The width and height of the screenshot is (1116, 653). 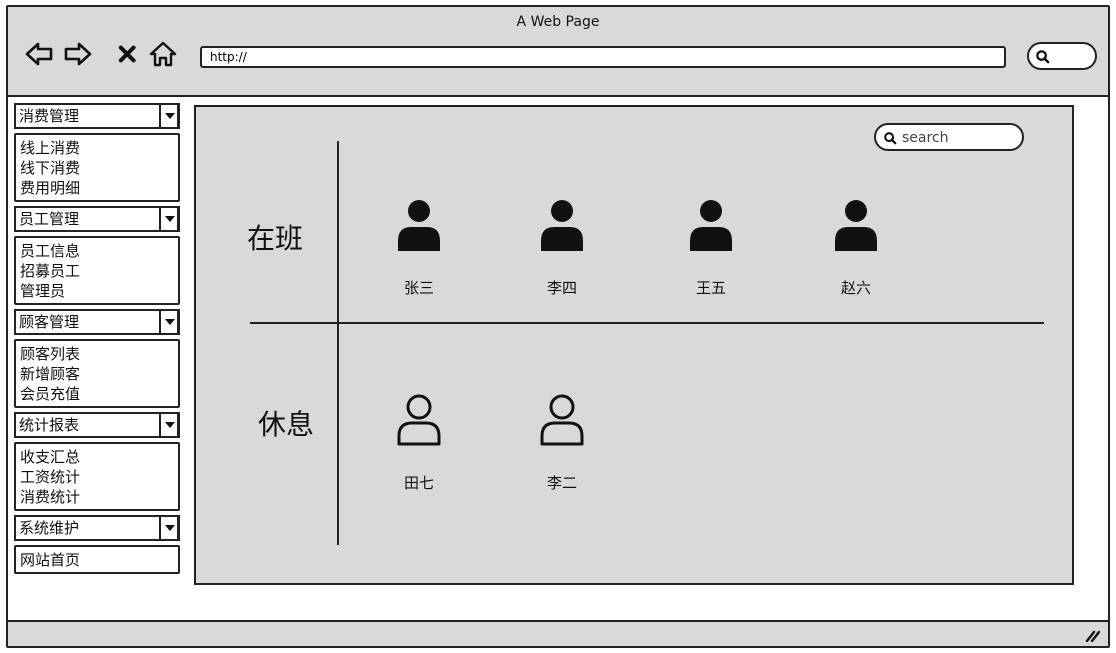 What do you see at coordinates (99, 251) in the screenshot?
I see `menu-item-staff-info: 员工信息` at bounding box center [99, 251].